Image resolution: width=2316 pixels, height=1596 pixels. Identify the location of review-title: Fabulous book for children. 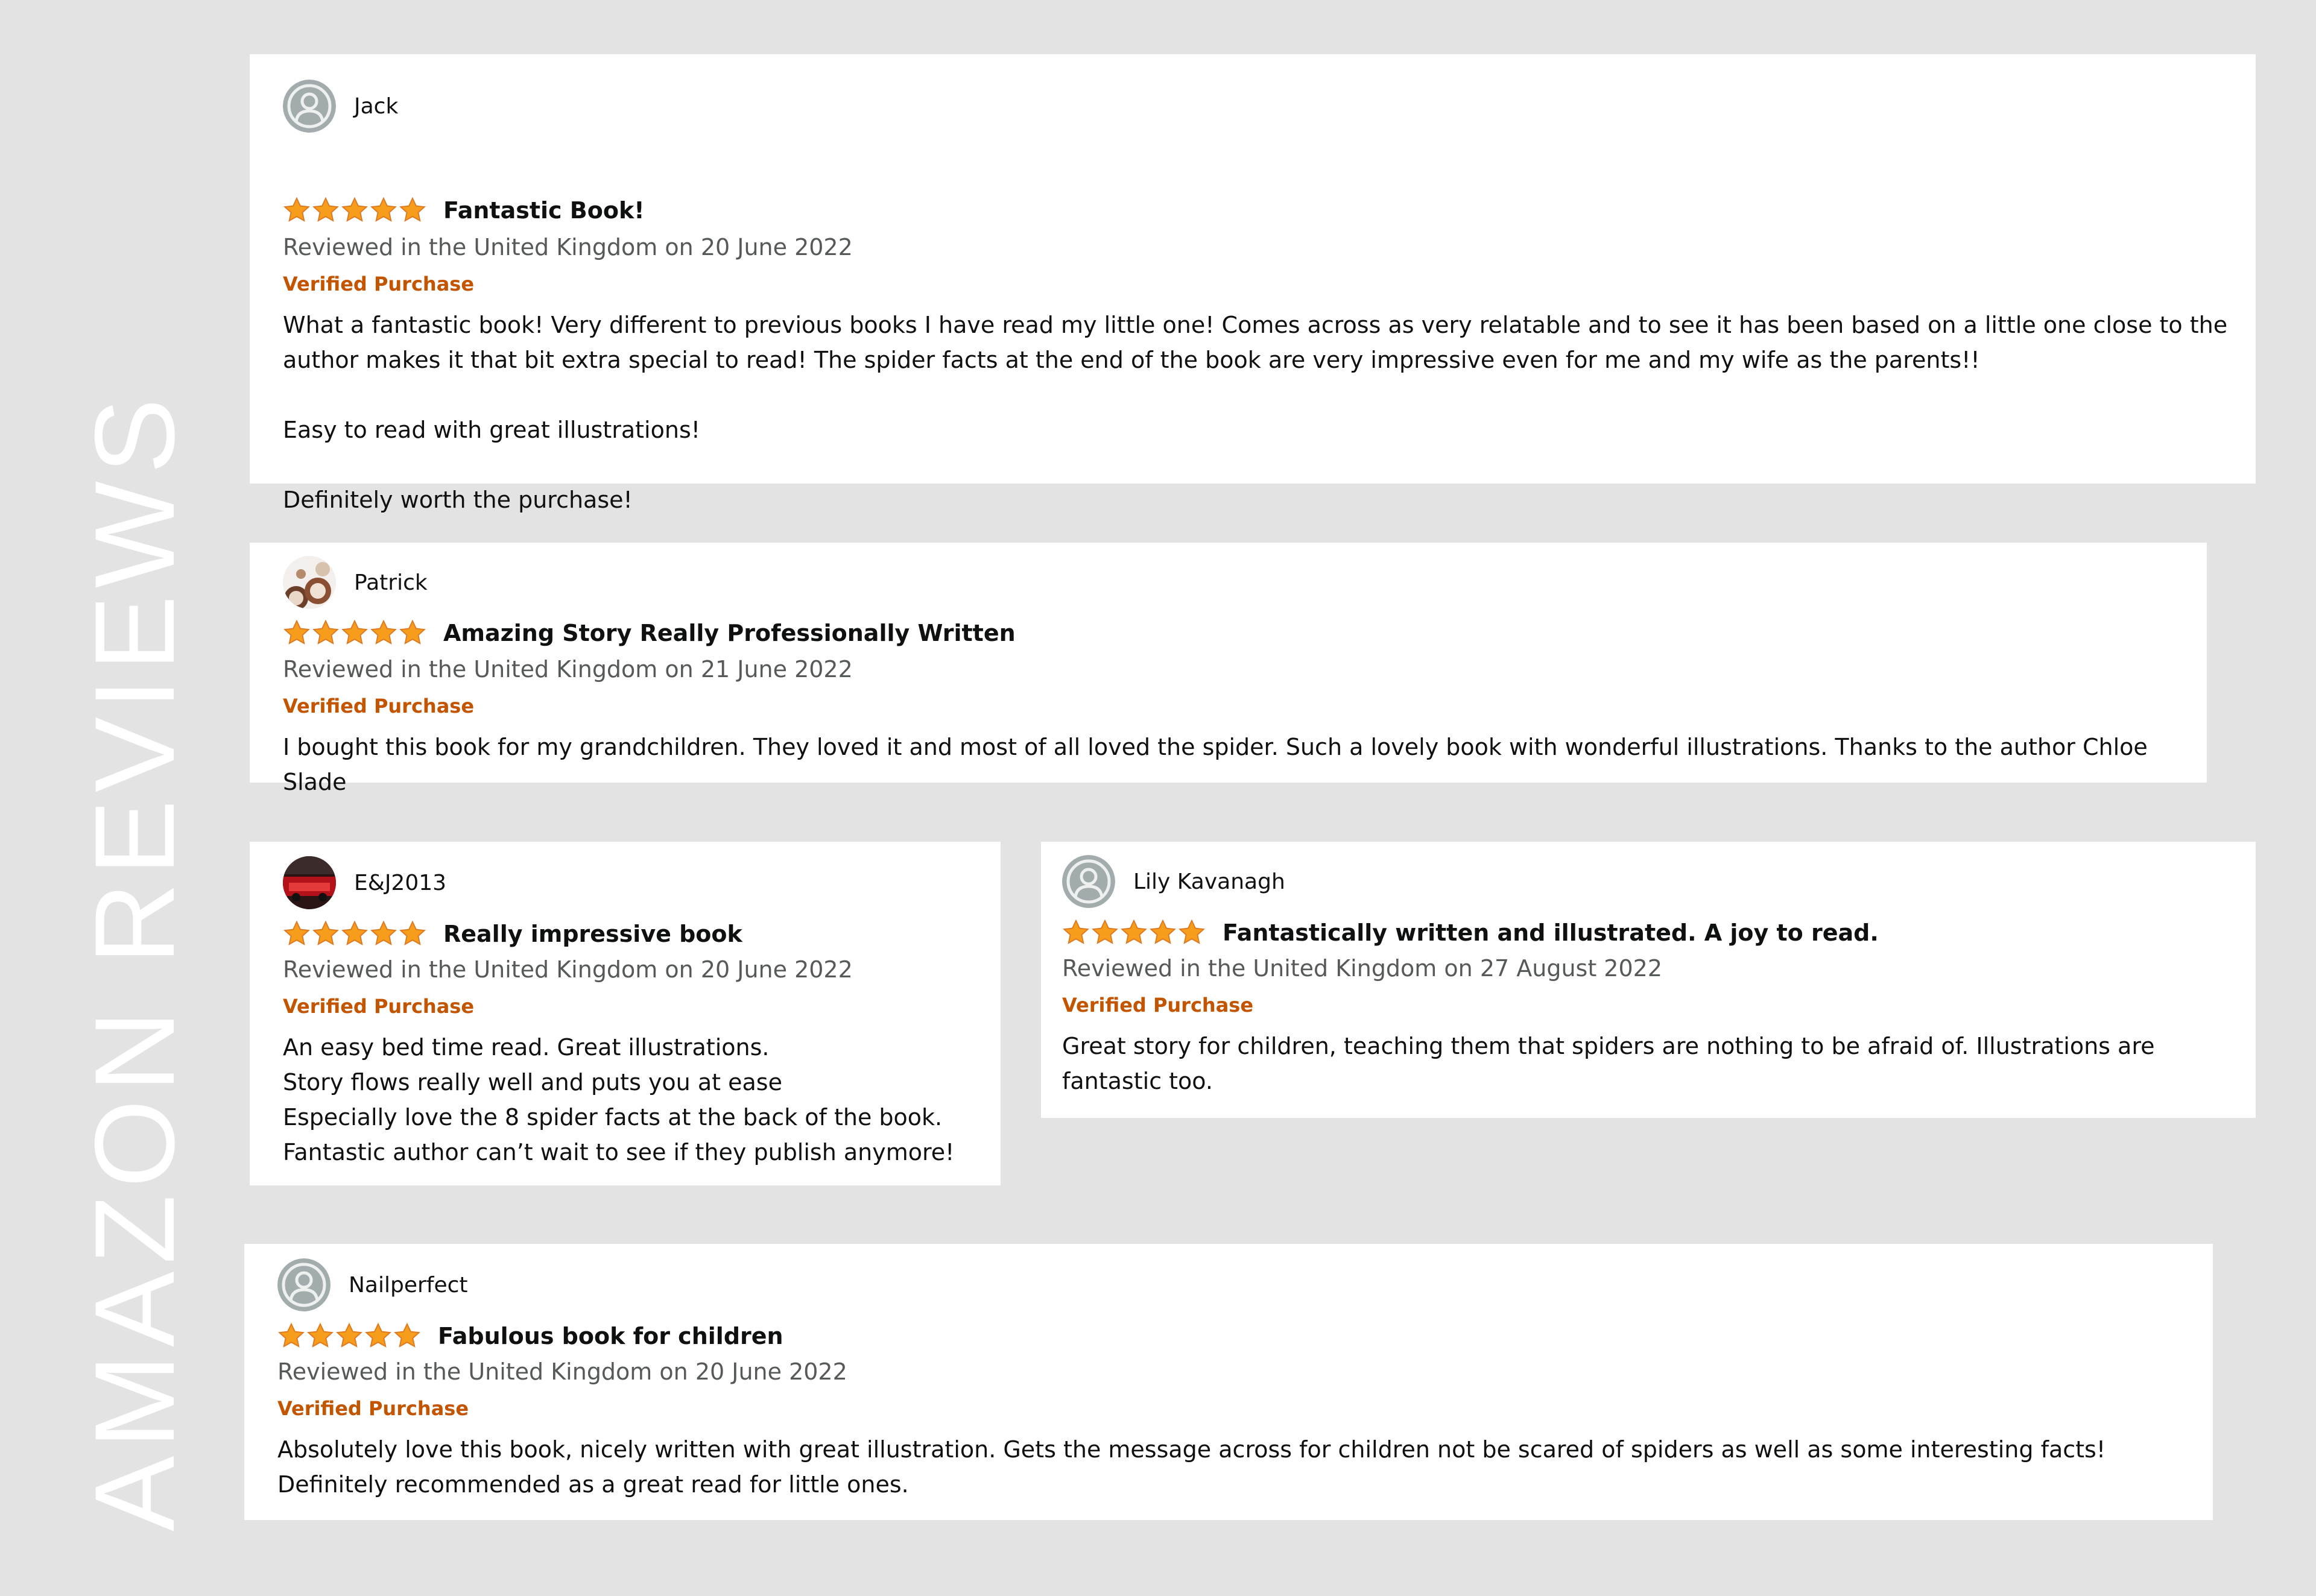
(610, 1336).